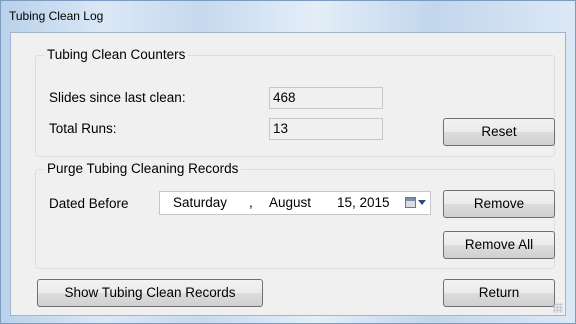 The width and height of the screenshot is (576, 324). I want to click on date-weekday: Saturday, so click(200, 203).